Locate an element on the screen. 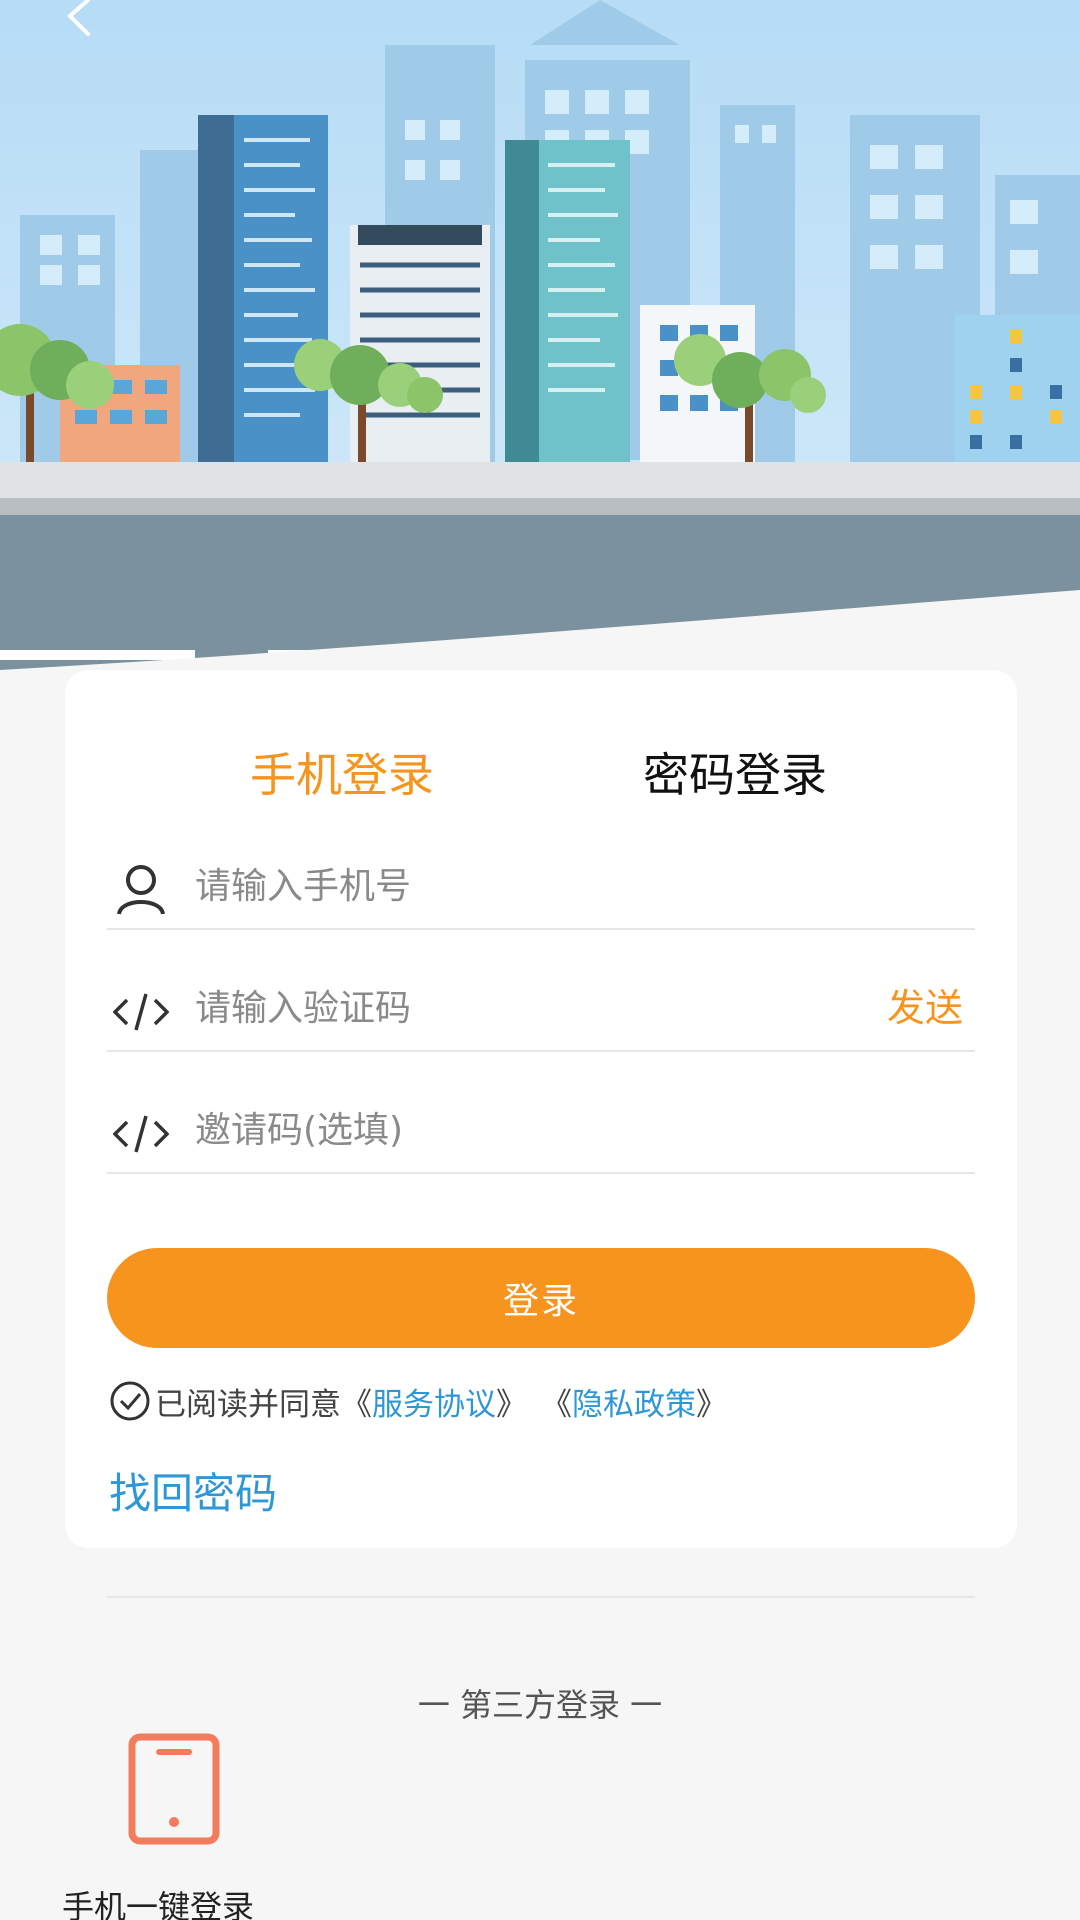 Image resolution: width=1080 pixels, height=1920 pixels. third-party-title: 一 第三方登录 一 is located at coordinates (540, 1705).